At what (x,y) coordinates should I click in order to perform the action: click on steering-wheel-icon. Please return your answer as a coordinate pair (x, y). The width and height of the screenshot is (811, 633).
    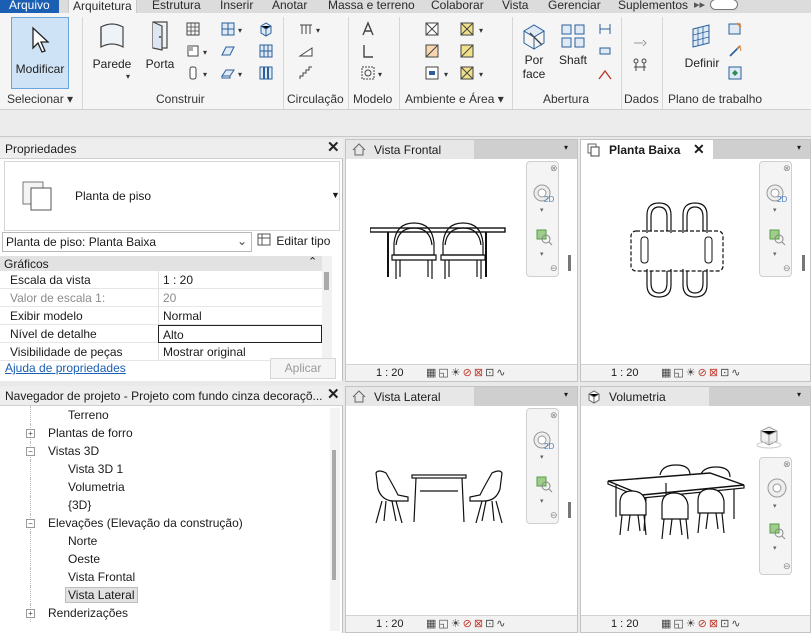
    Looking at the image, I should click on (777, 488).